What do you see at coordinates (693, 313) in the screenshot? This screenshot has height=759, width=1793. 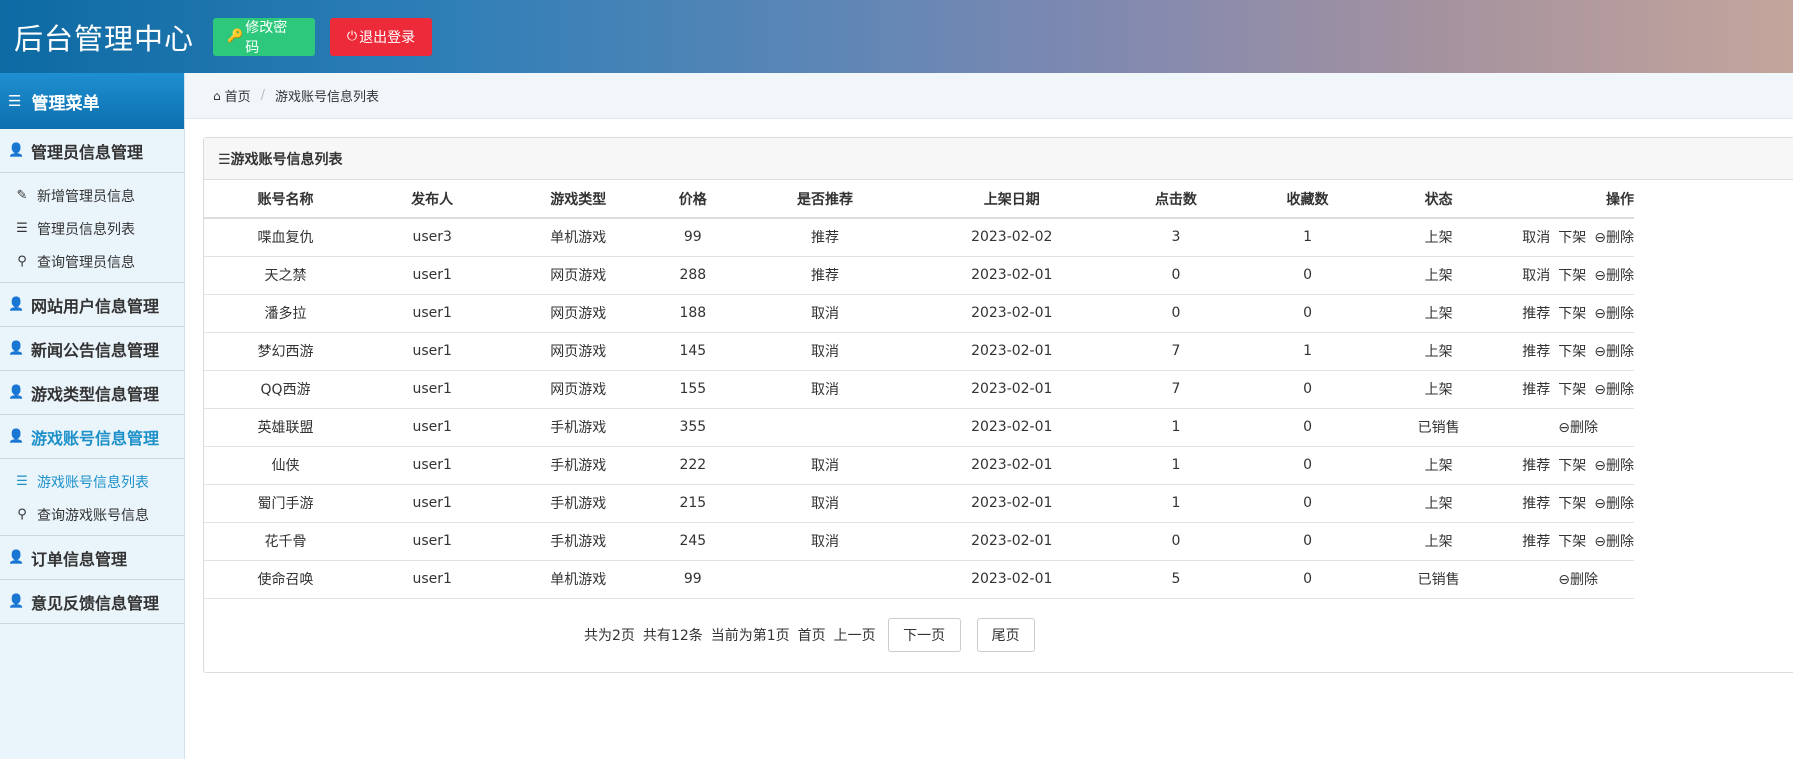 I see `cell-price: 188` at bounding box center [693, 313].